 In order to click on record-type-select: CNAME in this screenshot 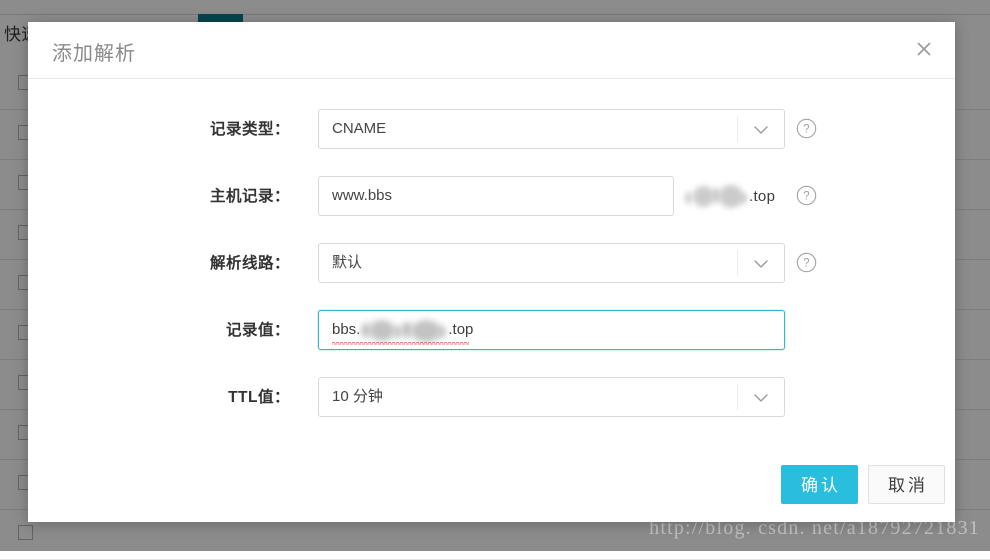, I will do `click(551, 129)`.